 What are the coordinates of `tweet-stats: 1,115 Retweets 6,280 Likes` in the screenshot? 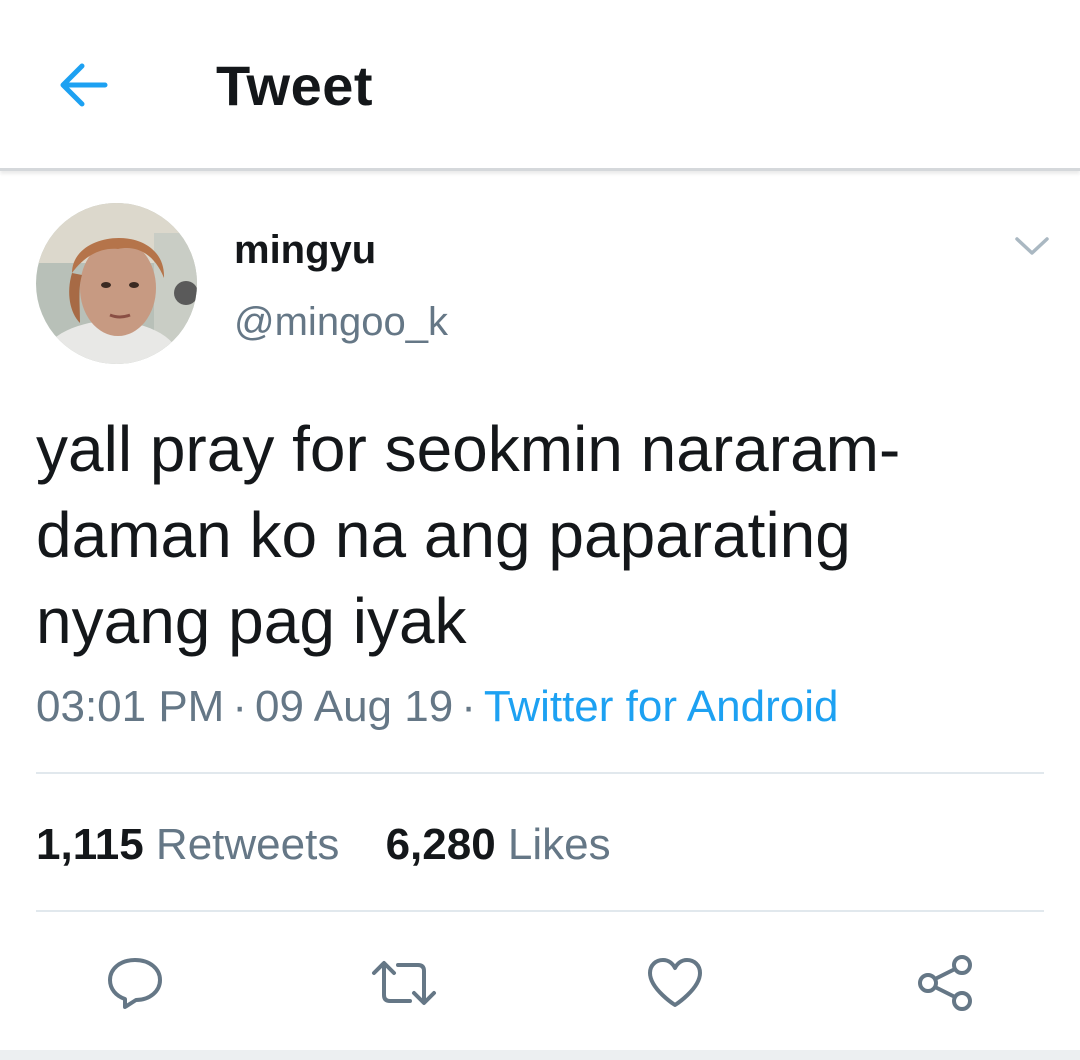 It's located at (340, 845).